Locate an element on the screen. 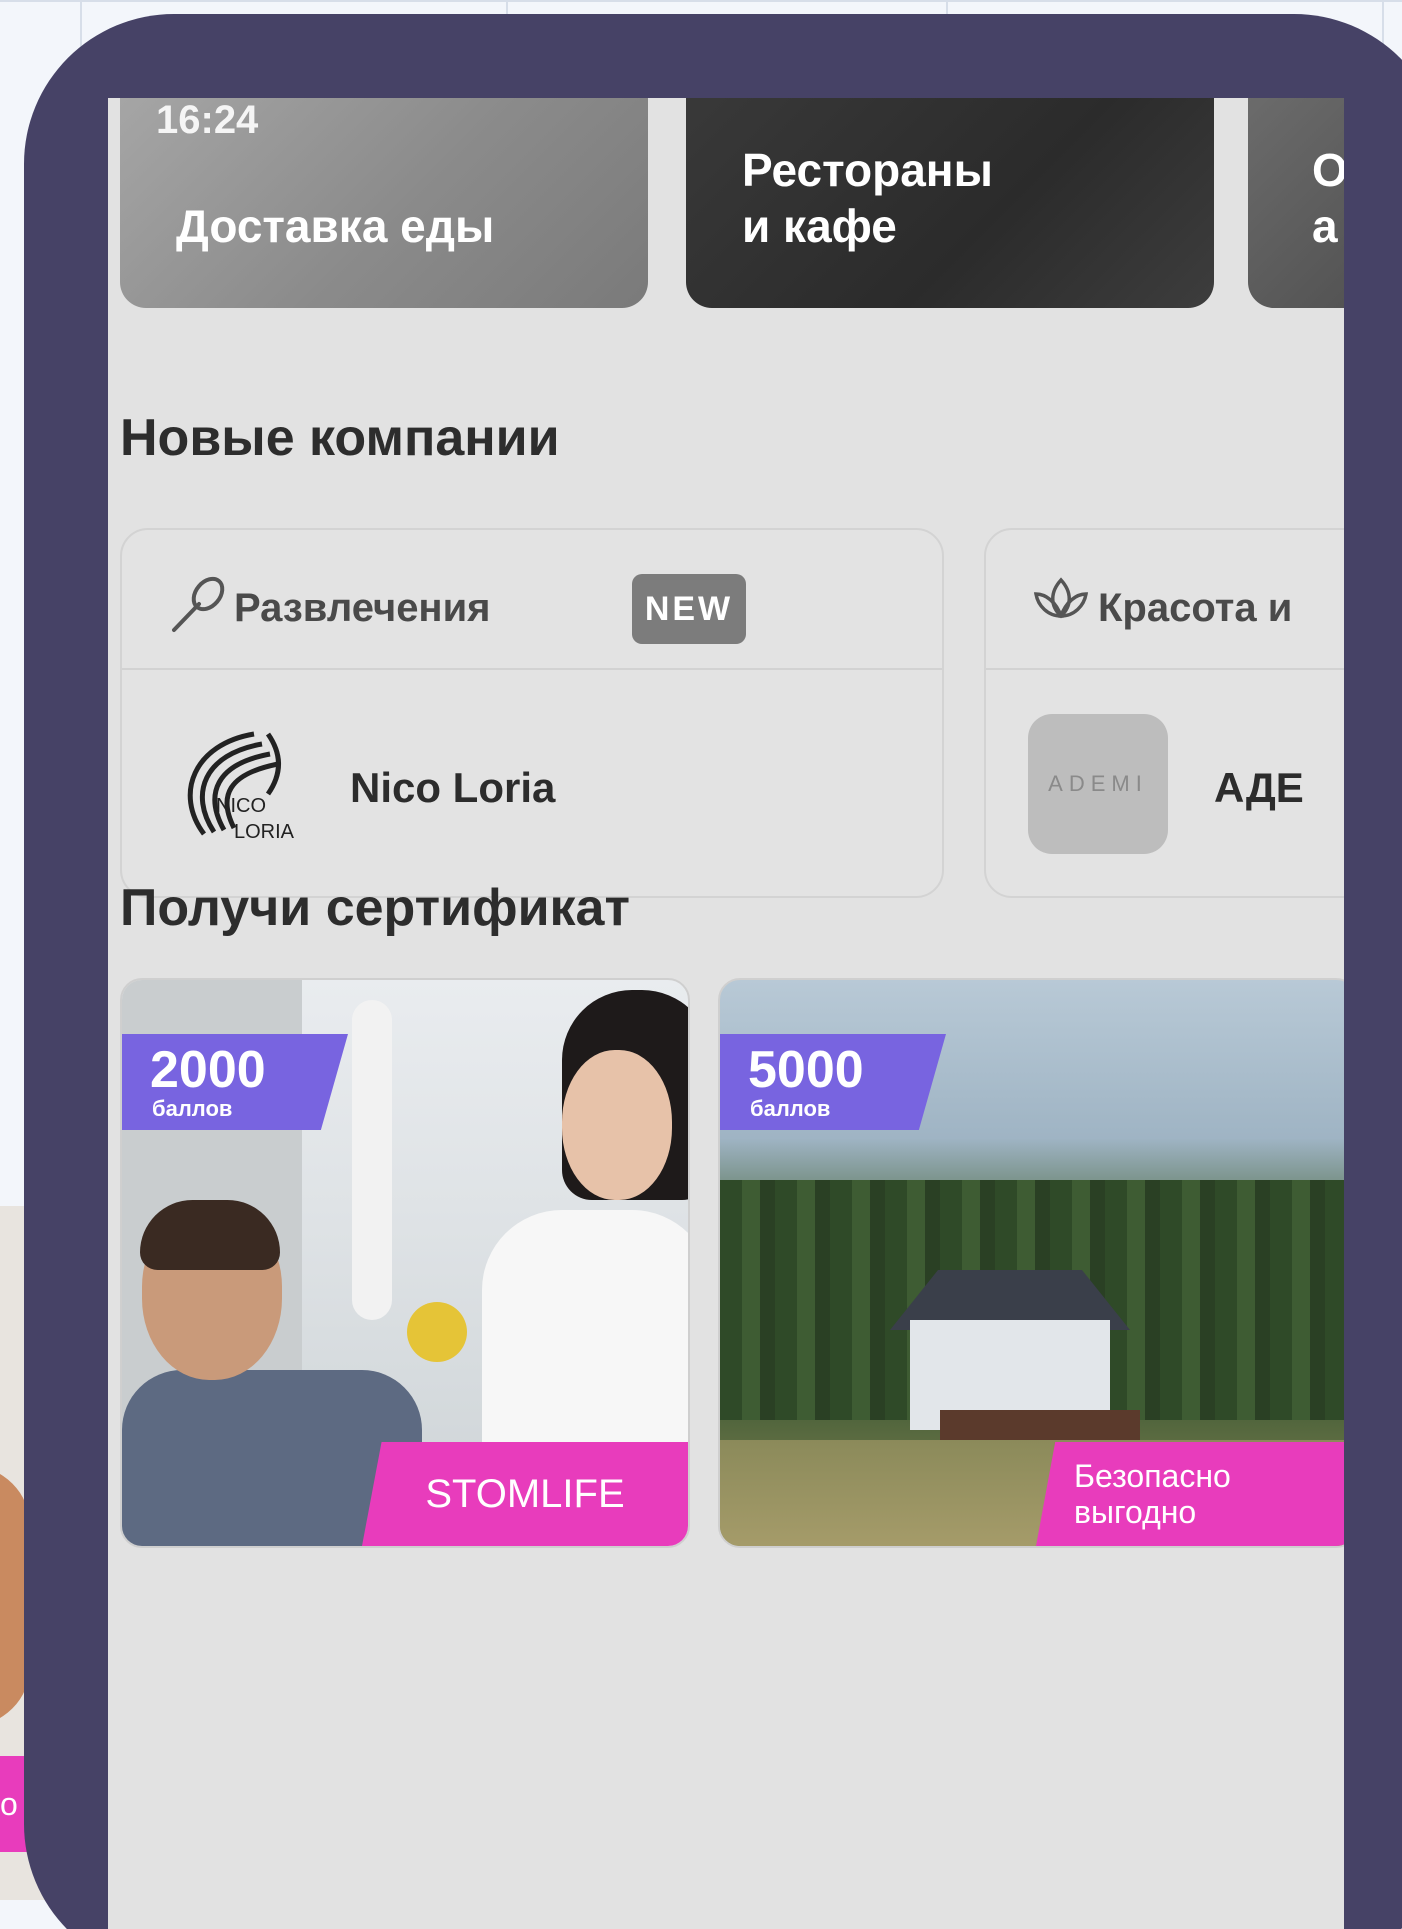  company-card-header: Красота и is located at coordinates (1165, 600).